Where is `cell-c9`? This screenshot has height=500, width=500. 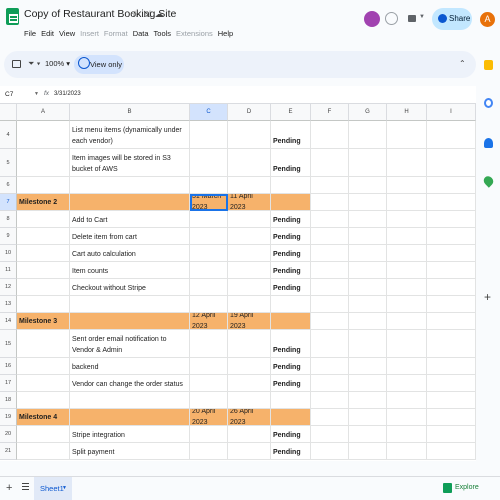 cell-c9 is located at coordinates (209, 236).